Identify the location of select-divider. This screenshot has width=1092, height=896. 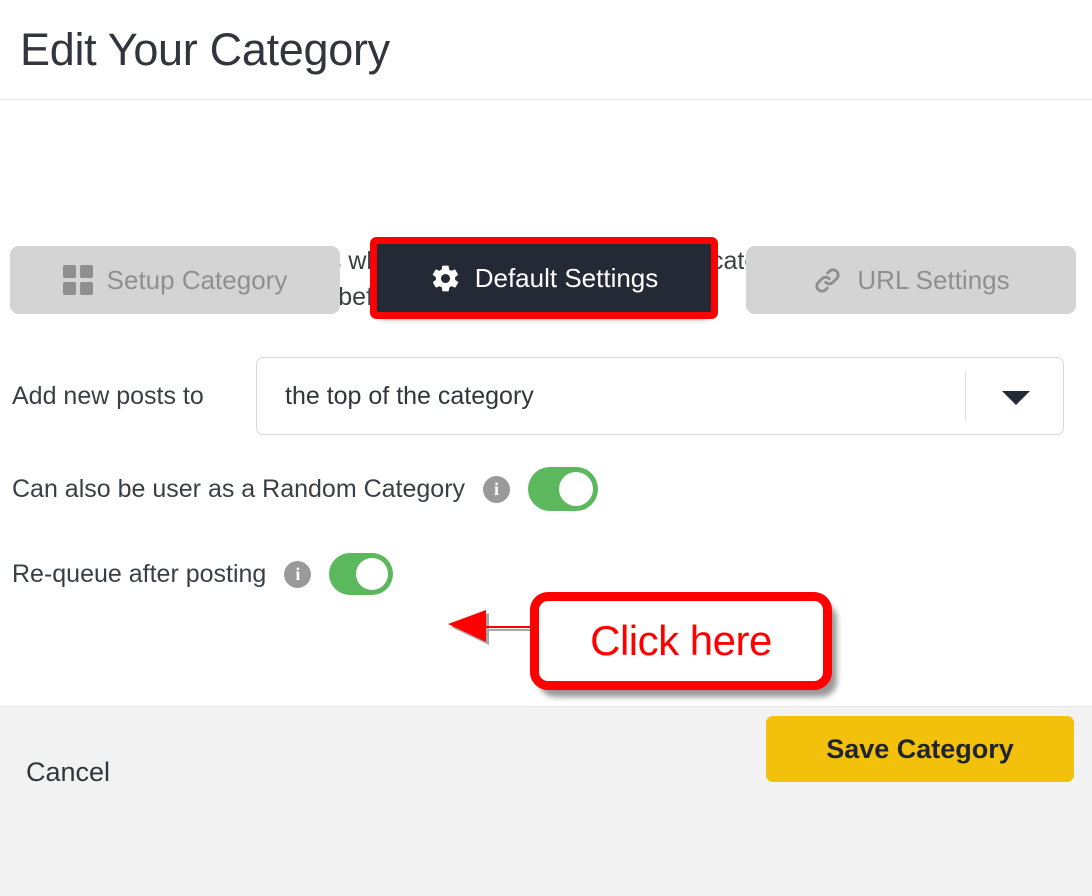
(965, 396).